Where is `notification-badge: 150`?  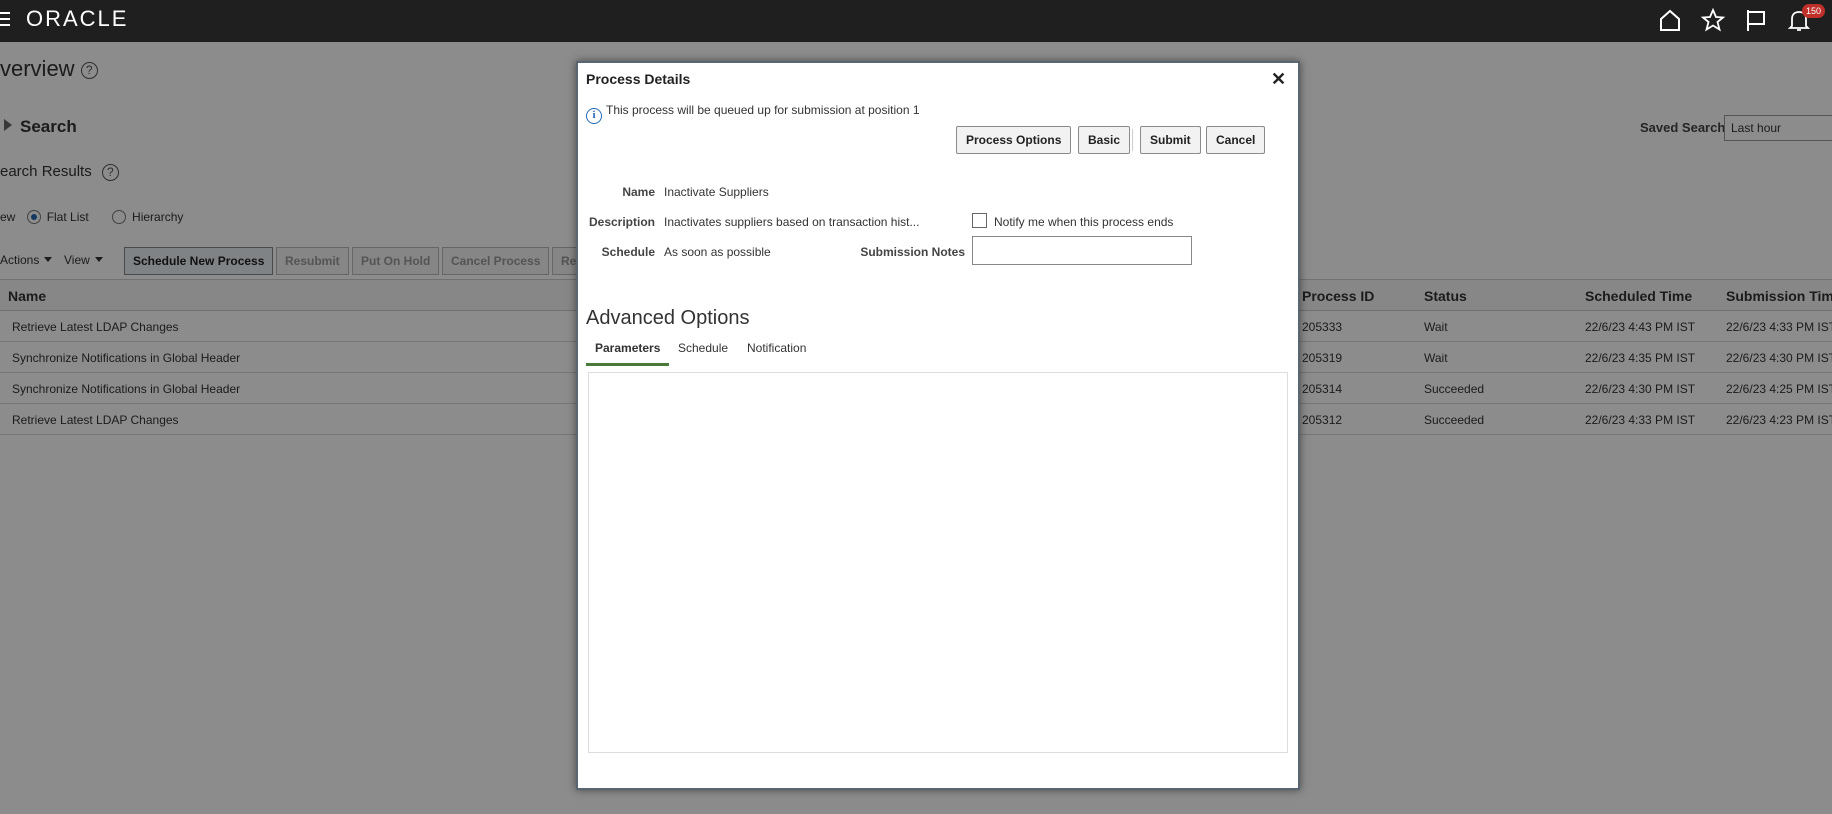 notification-badge: 150 is located at coordinates (1814, 11).